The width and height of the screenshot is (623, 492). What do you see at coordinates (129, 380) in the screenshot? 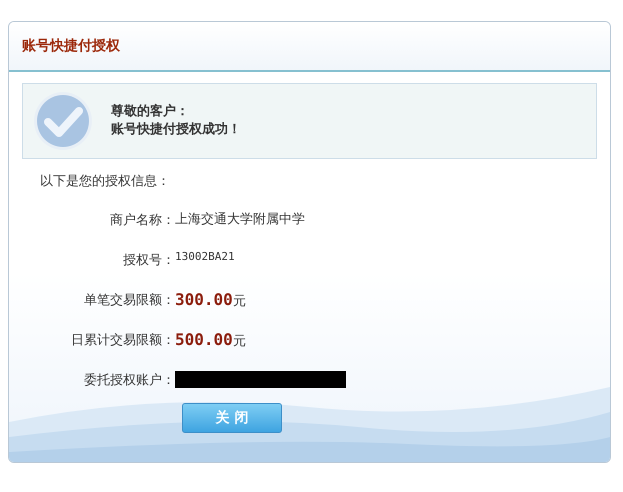
I see `field-label: 委托授权账户：` at bounding box center [129, 380].